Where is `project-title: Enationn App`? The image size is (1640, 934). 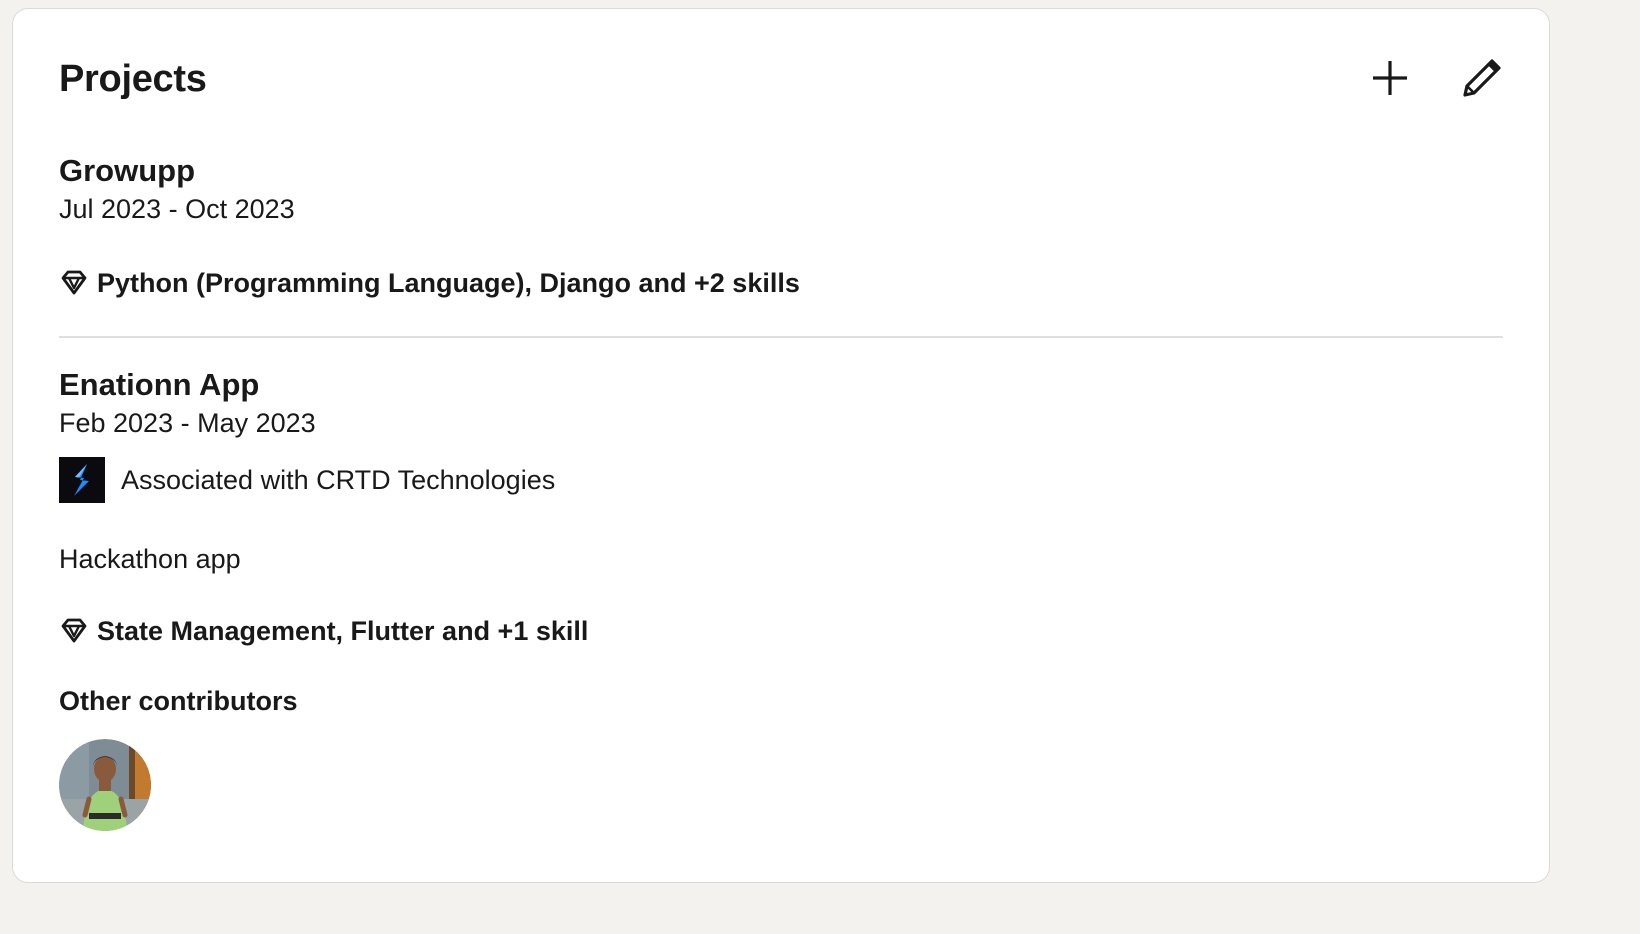
project-title: Enationn App is located at coordinates (159, 384).